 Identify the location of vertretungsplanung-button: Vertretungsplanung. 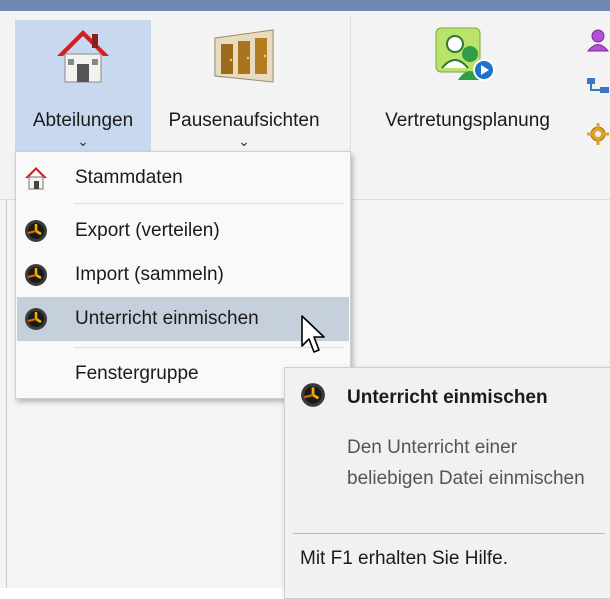
(467, 86).